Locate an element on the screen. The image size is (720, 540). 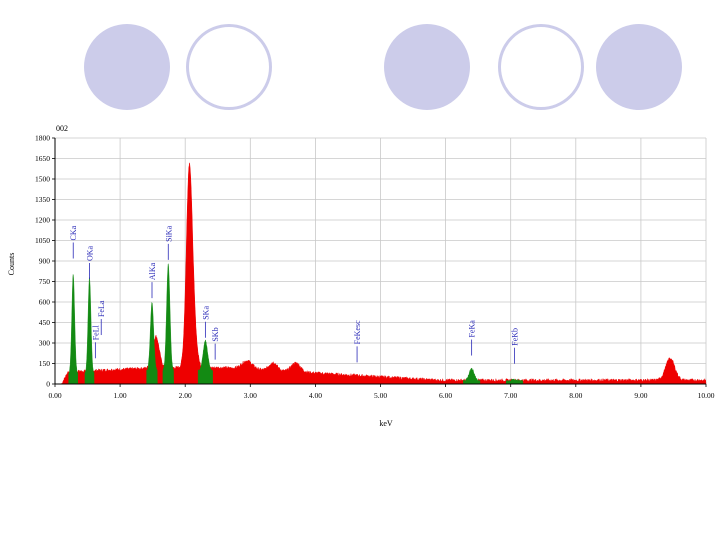
y-tick-label: 600 is located at coordinates (45, 302).